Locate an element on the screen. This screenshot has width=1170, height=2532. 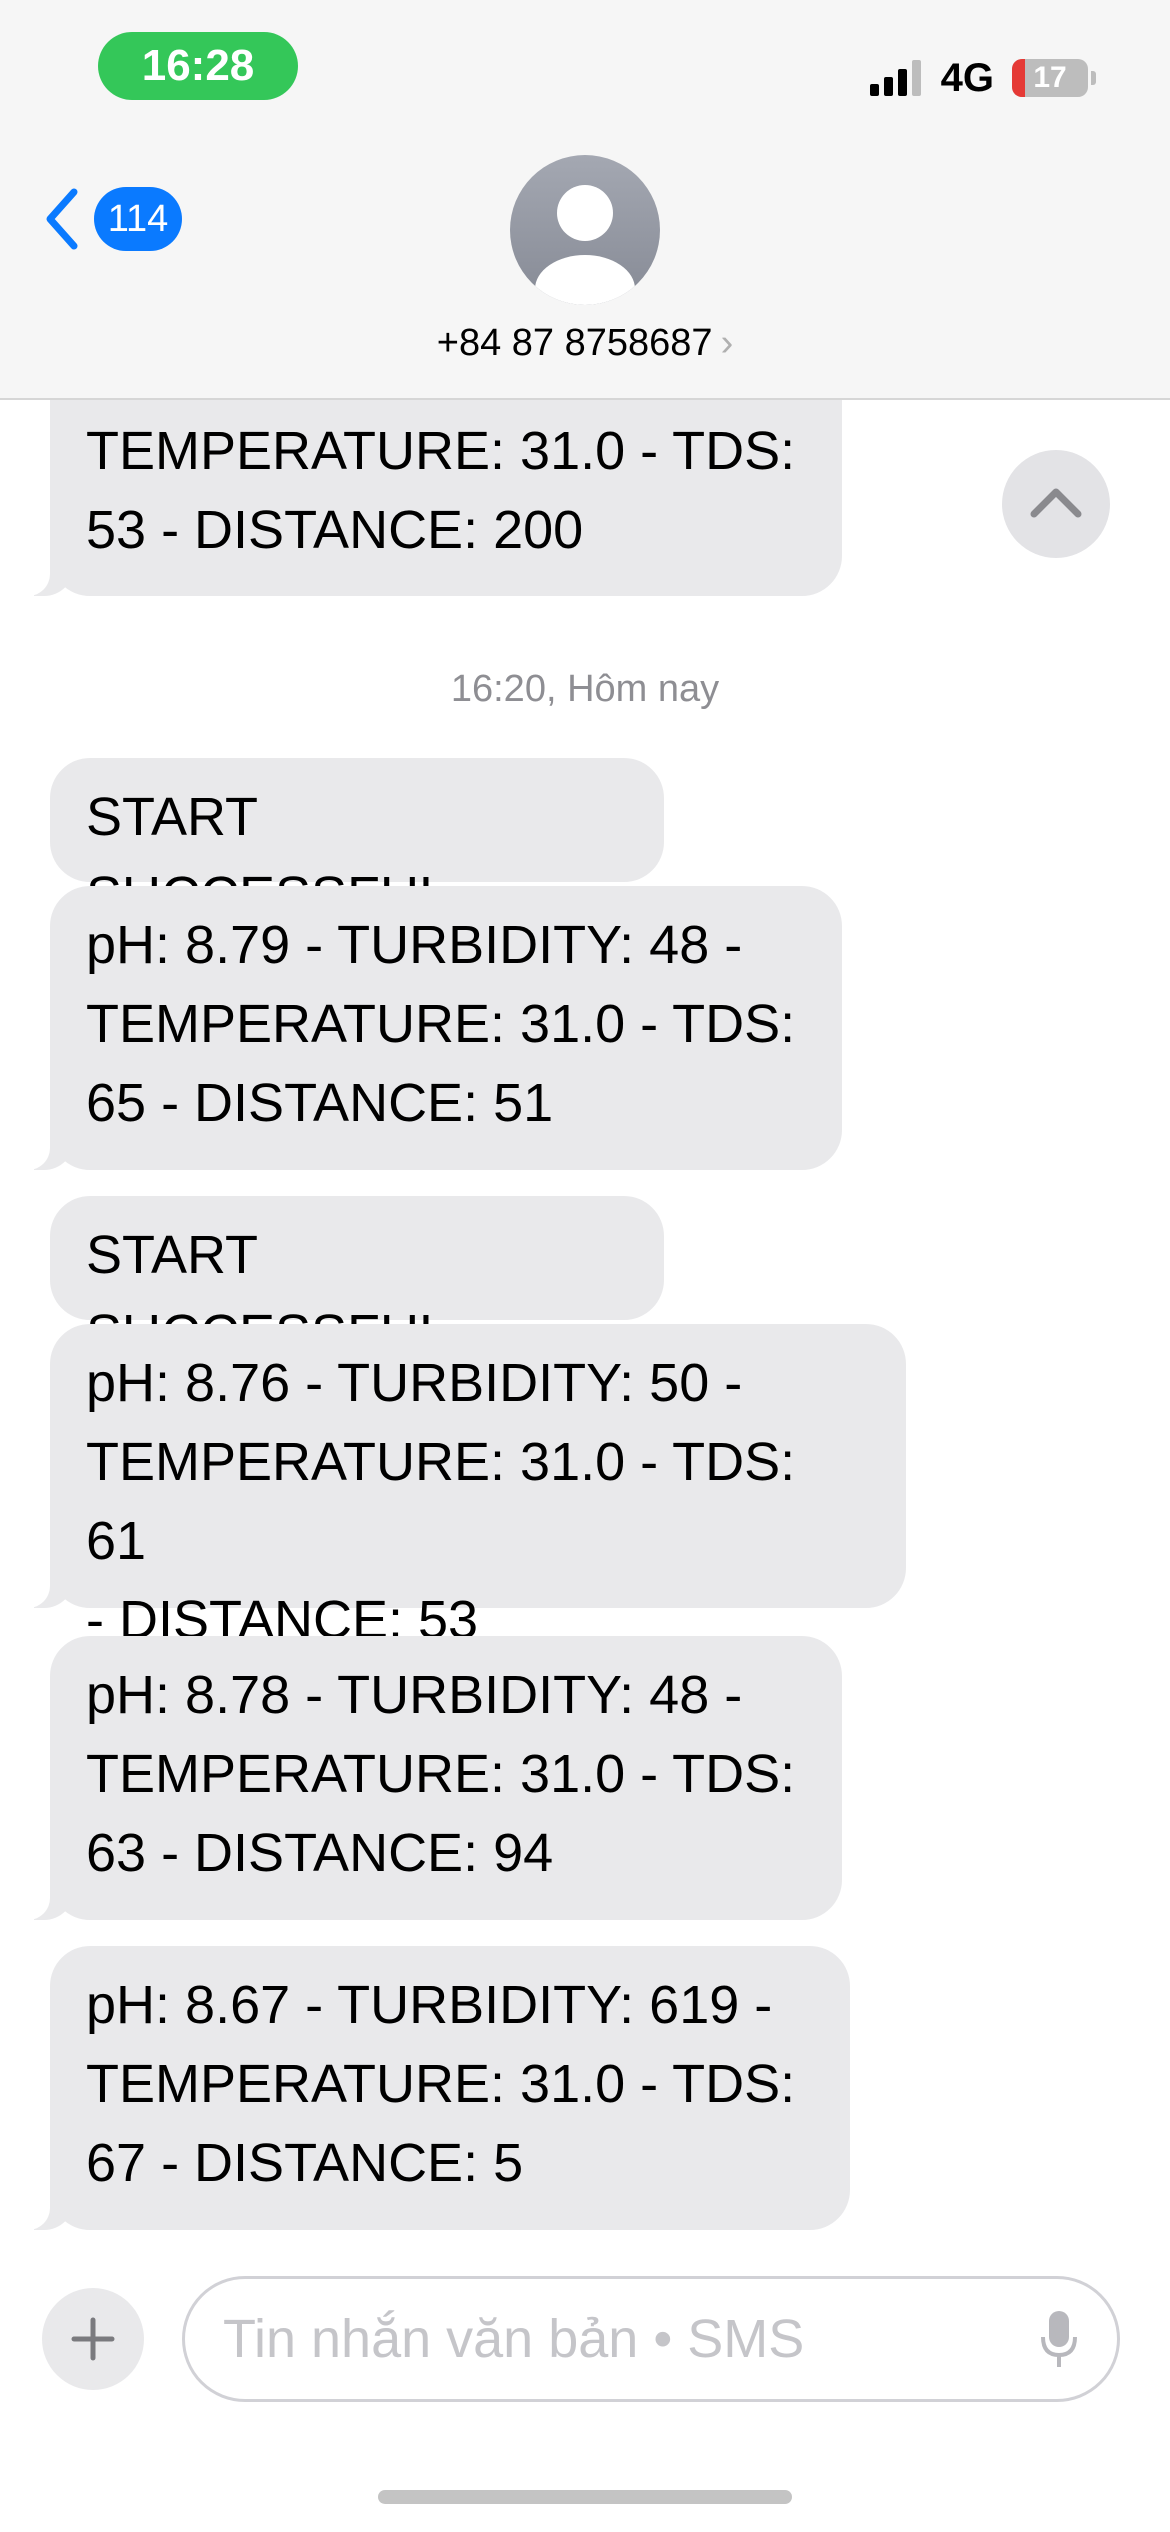
scroll-to-top-button is located at coordinates (1056, 504).